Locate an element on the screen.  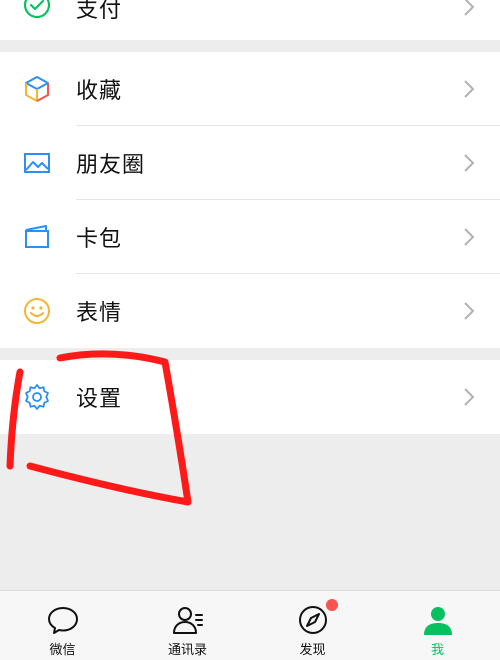
tab-contacts: 通讯录 is located at coordinates (187, 625).